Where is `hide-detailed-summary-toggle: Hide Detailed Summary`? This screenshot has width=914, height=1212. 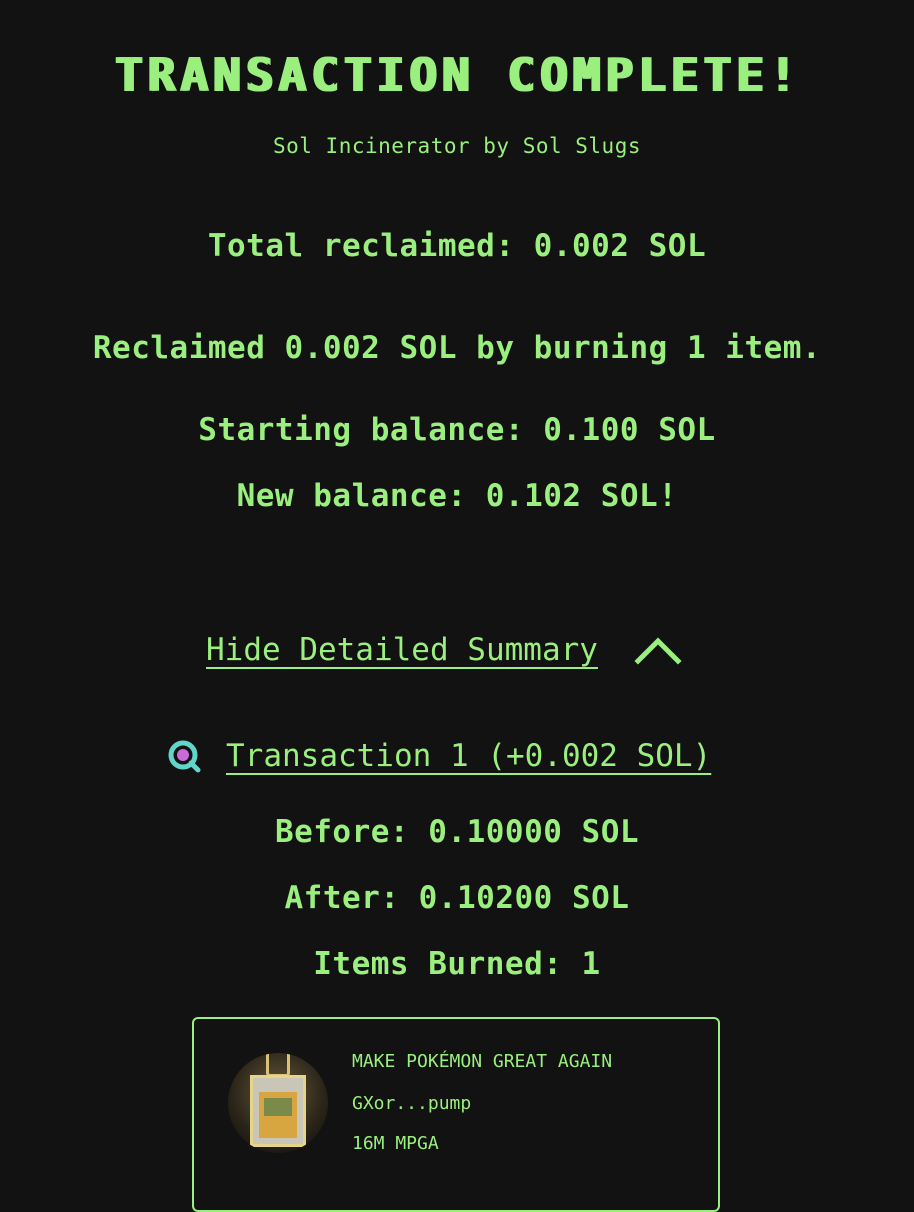
hide-detailed-summary-toggle: Hide Detailed Summary is located at coordinates (444, 650).